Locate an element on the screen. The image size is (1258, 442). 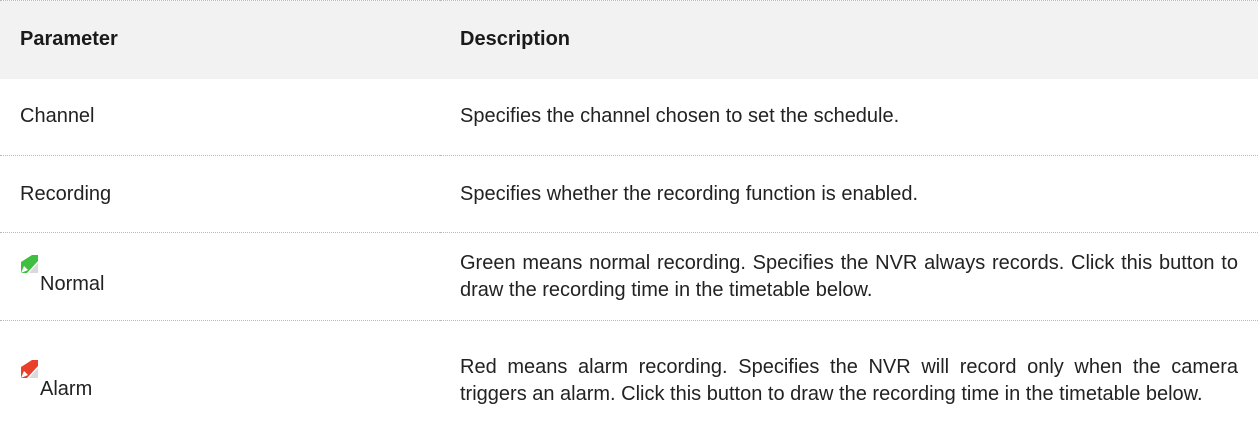
header-parameter: Parameter is located at coordinates (69, 39).